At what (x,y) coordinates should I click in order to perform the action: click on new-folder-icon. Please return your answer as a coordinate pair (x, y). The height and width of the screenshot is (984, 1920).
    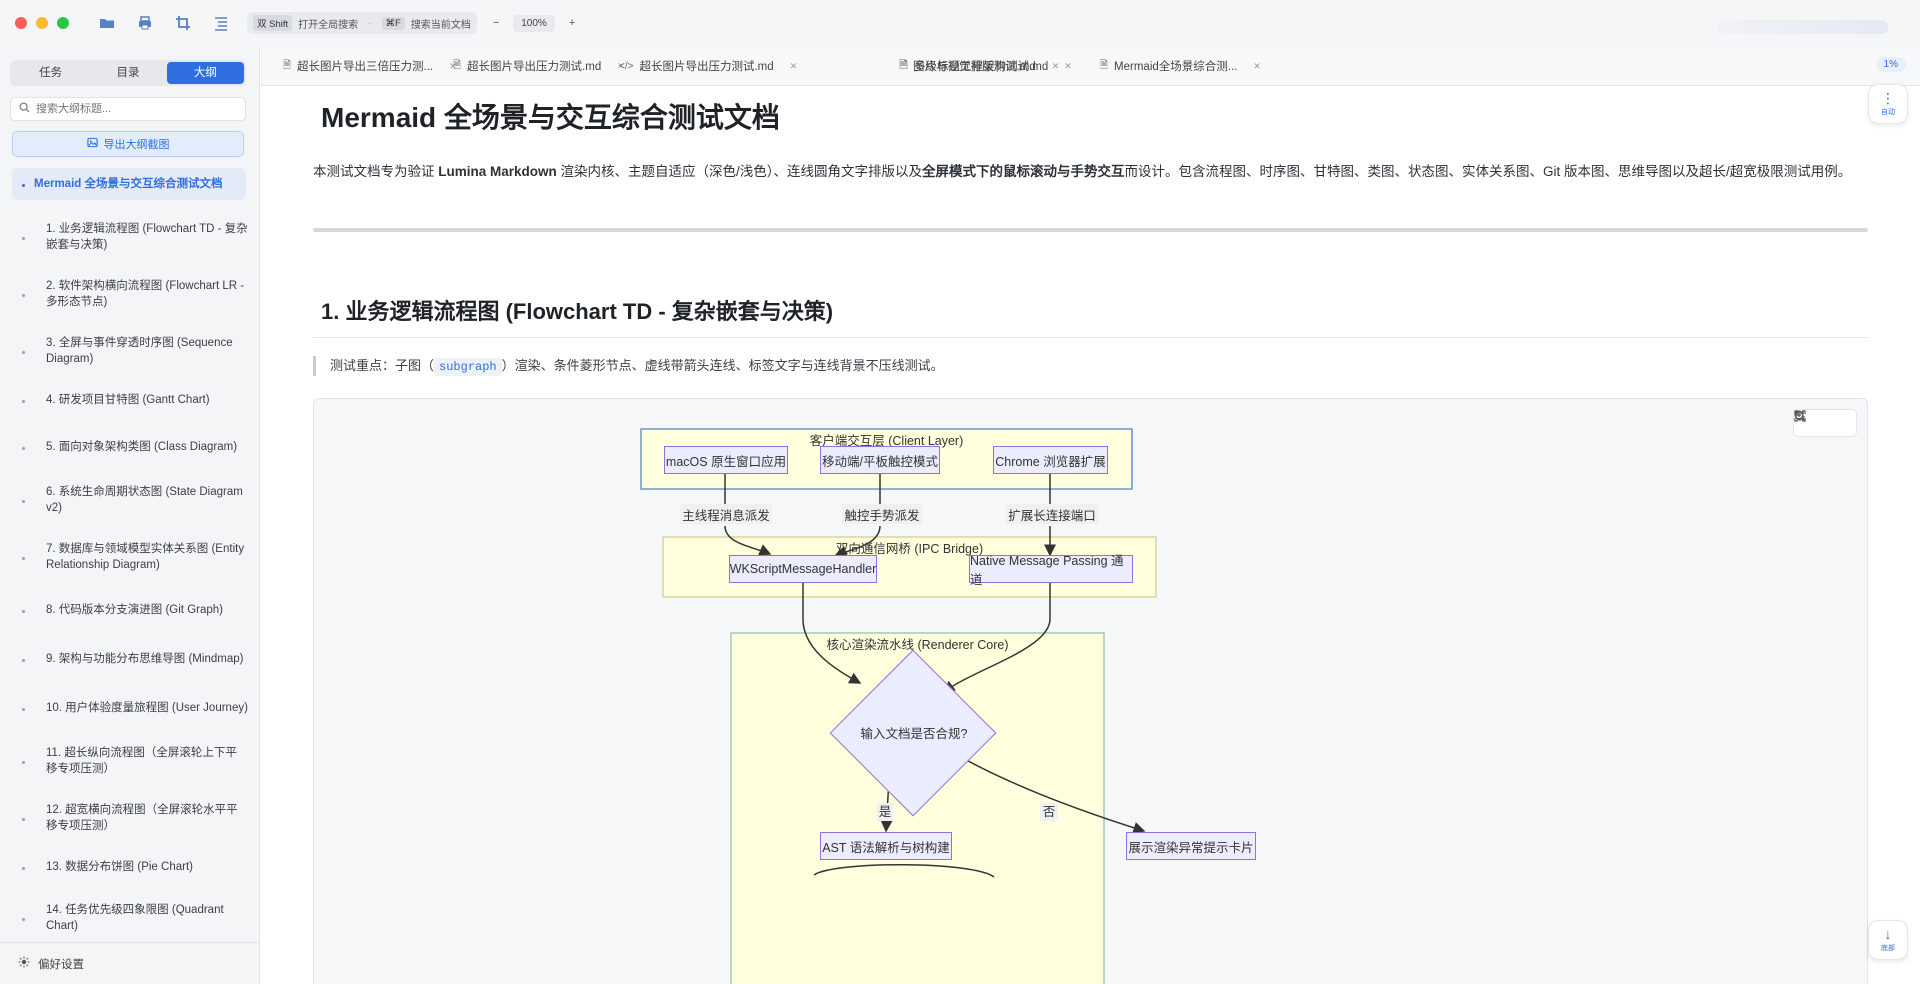
    Looking at the image, I should click on (107, 23).